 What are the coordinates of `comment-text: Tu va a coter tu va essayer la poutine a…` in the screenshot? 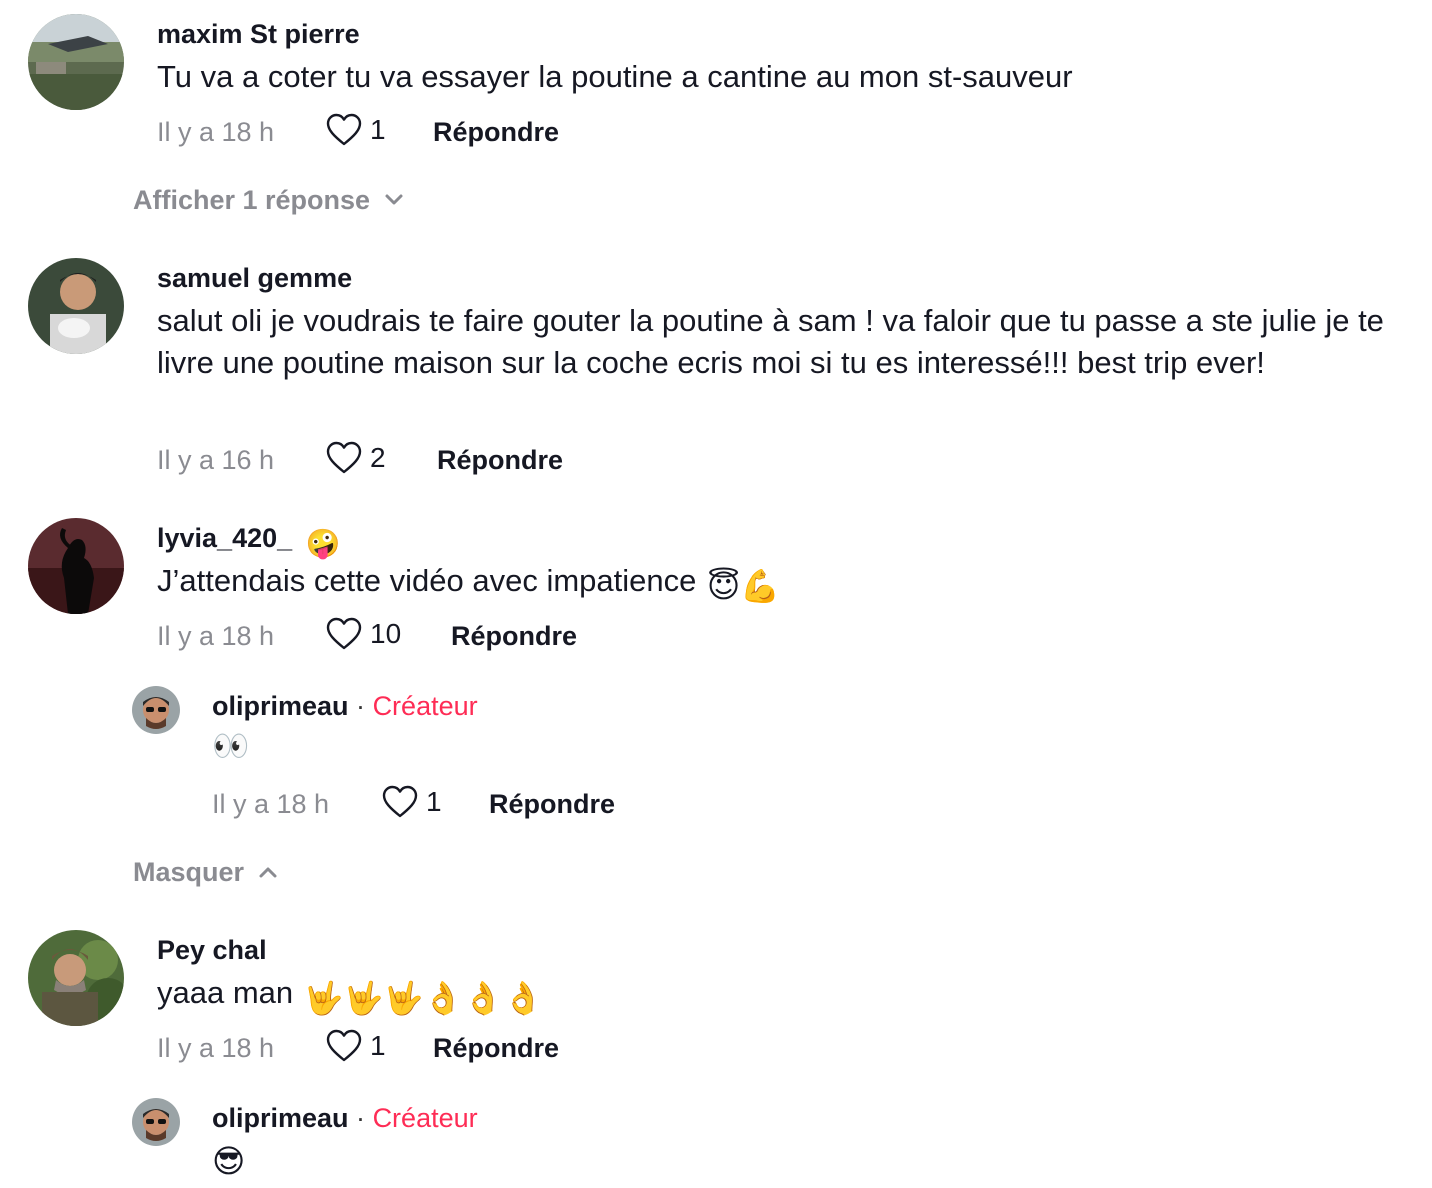 It's located at (615, 76).